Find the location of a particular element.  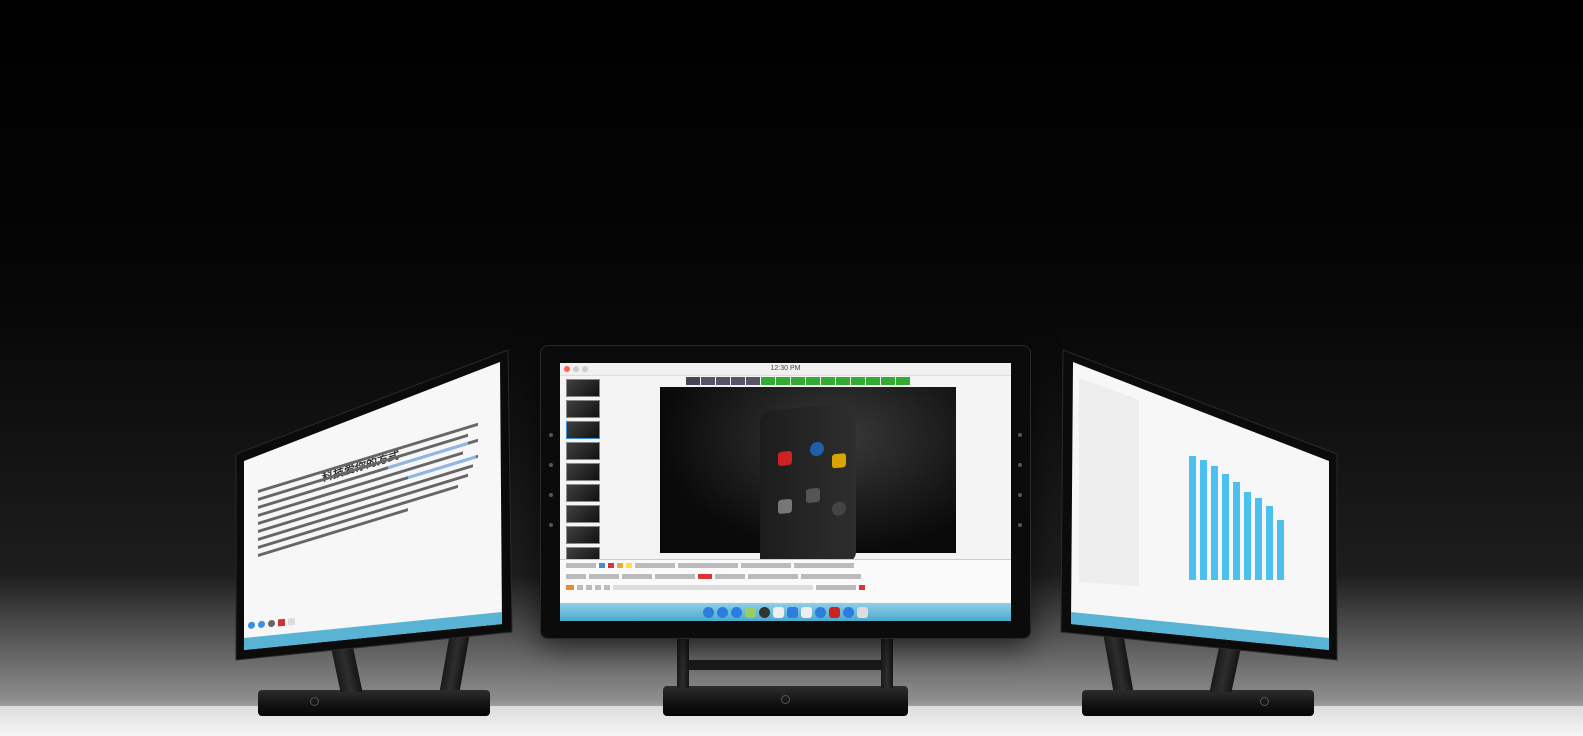

left-base-unit is located at coordinates (469, 703).